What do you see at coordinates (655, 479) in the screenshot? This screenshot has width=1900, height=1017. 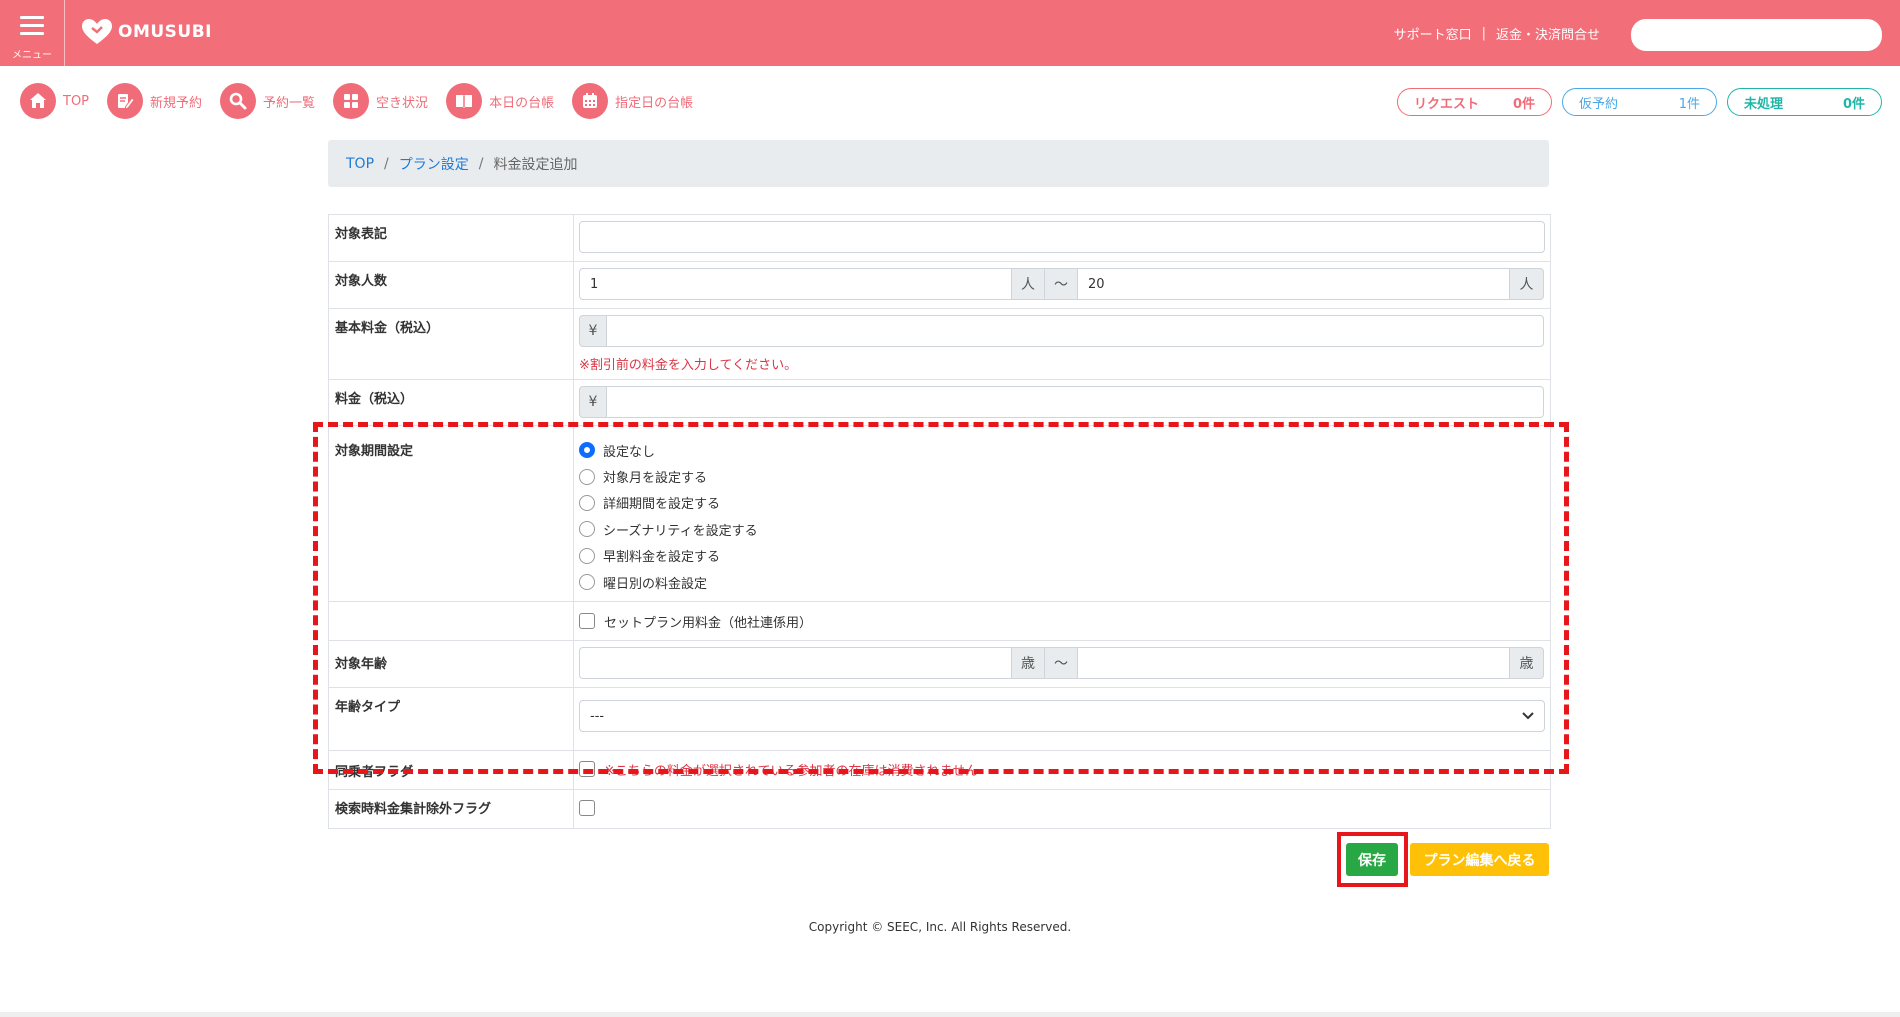 I see `option-label: 対象月を設定する` at bounding box center [655, 479].